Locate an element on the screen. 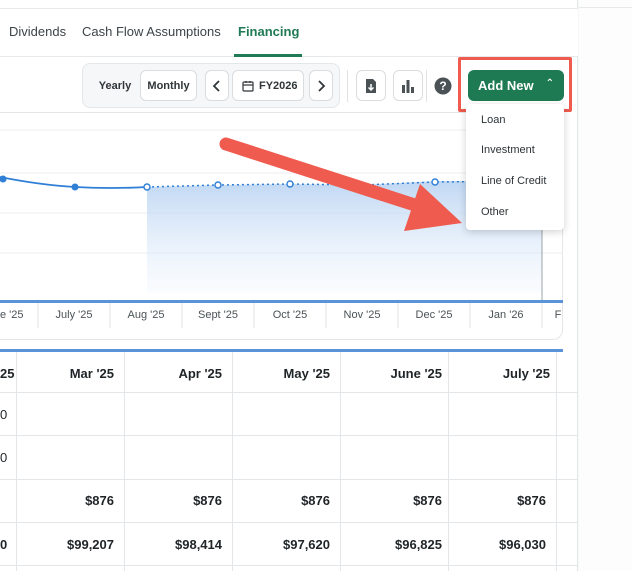  column-header: Apr '25 is located at coordinates (200, 373).